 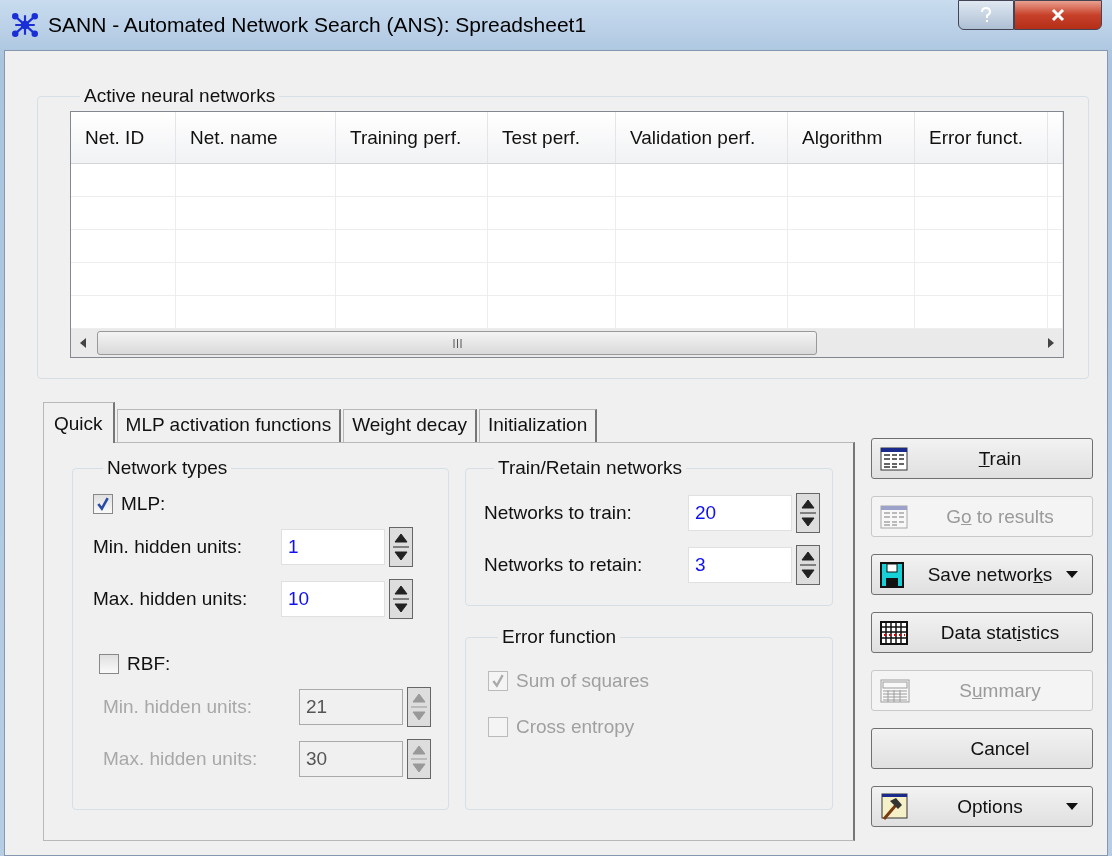 What do you see at coordinates (559, 637) in the screenshot?
I see `group-title: Error function` at bounding box center [559, 637].